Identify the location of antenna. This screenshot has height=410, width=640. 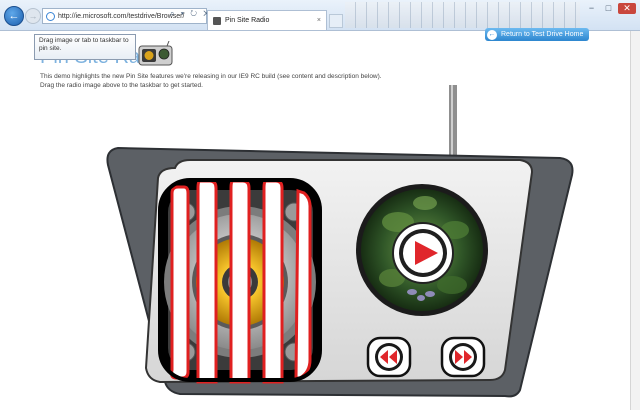
(453, 125).